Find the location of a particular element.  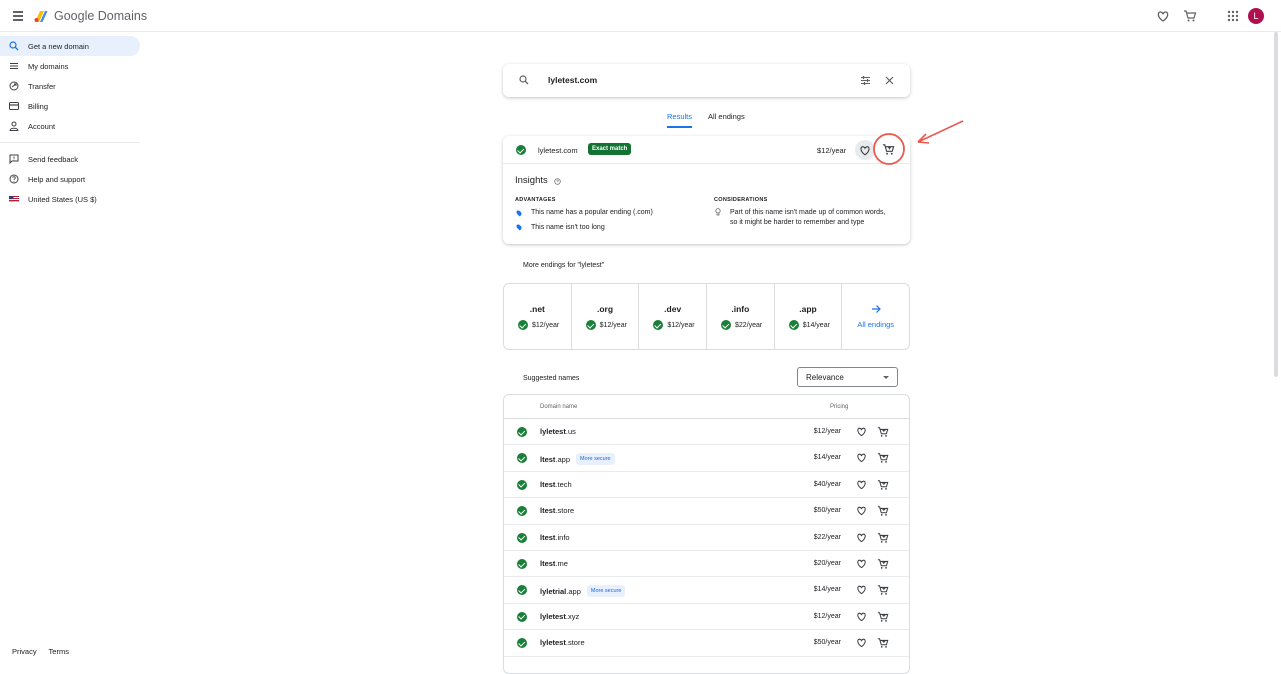

column-pricing: Pricing is located at coordinates (839, 407).